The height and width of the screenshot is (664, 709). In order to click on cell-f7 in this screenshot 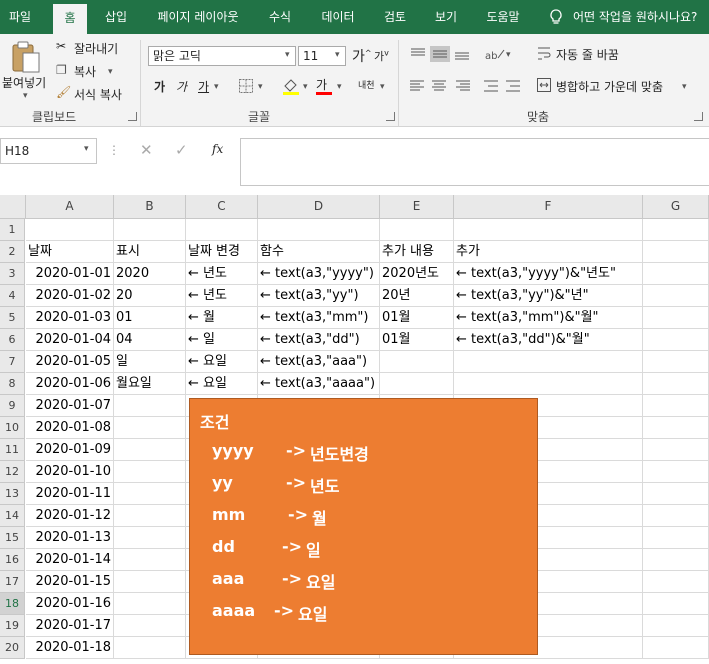, I will do `click(548, 362)`.